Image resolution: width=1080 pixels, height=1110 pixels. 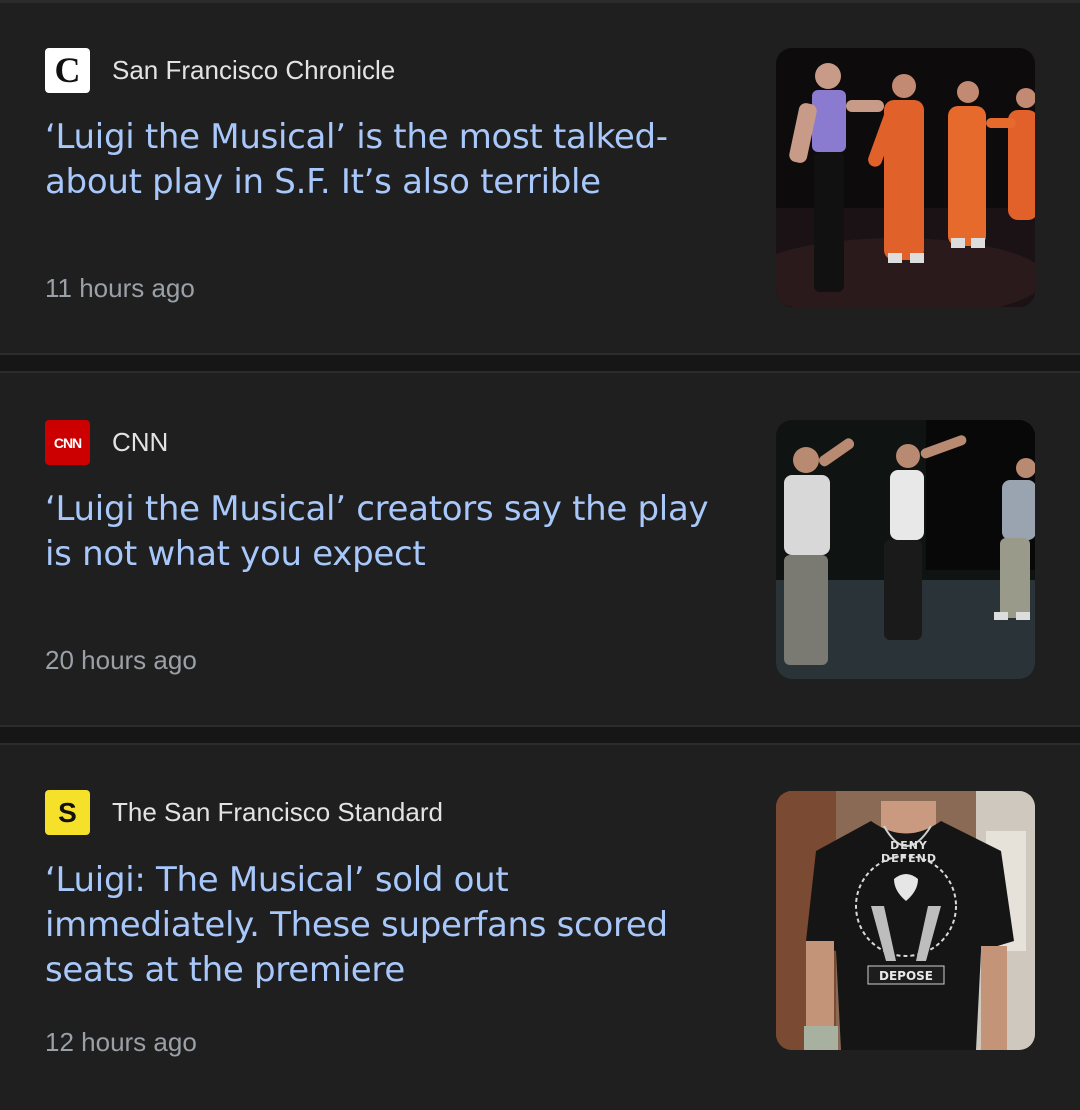 What do you see at coordinates (909, 845) in the screenshot?
I see `shirt-word-deny: DENY` at bounding box center [909, 845].